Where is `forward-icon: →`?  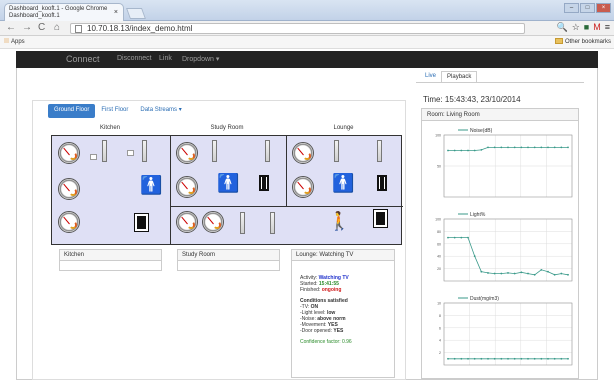
forward-icon: → is located at coordinates (27, 27).